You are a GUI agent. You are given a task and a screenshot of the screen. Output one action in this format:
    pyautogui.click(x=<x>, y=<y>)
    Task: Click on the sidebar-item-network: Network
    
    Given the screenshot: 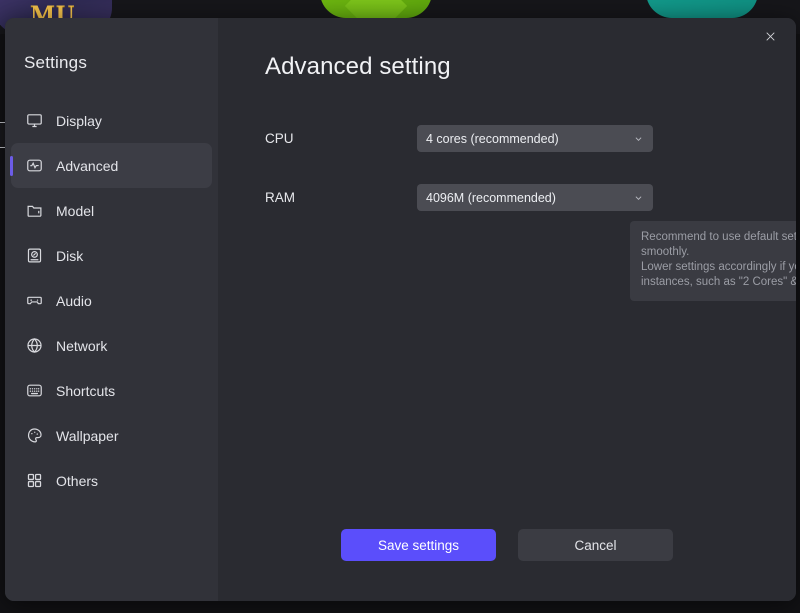 What is the action you would take?
    pyautogui.click(x=111, y=345)
    